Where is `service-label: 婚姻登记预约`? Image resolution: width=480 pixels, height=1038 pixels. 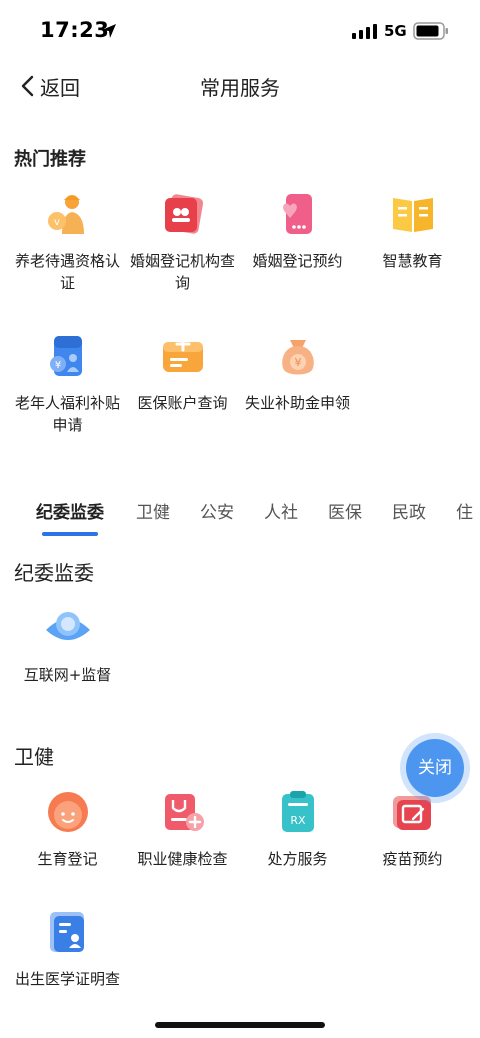 service-label: 婚姻登记预约 is located at coordinates (297, 261).